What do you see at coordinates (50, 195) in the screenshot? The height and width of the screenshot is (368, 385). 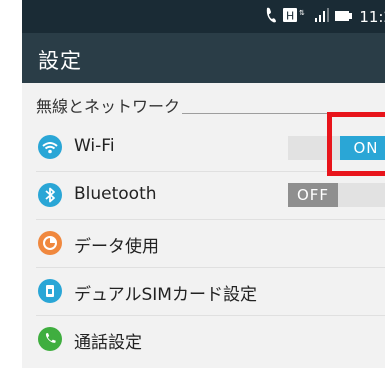 I see `bluetooth-icon` at bounding box center [50, 195].